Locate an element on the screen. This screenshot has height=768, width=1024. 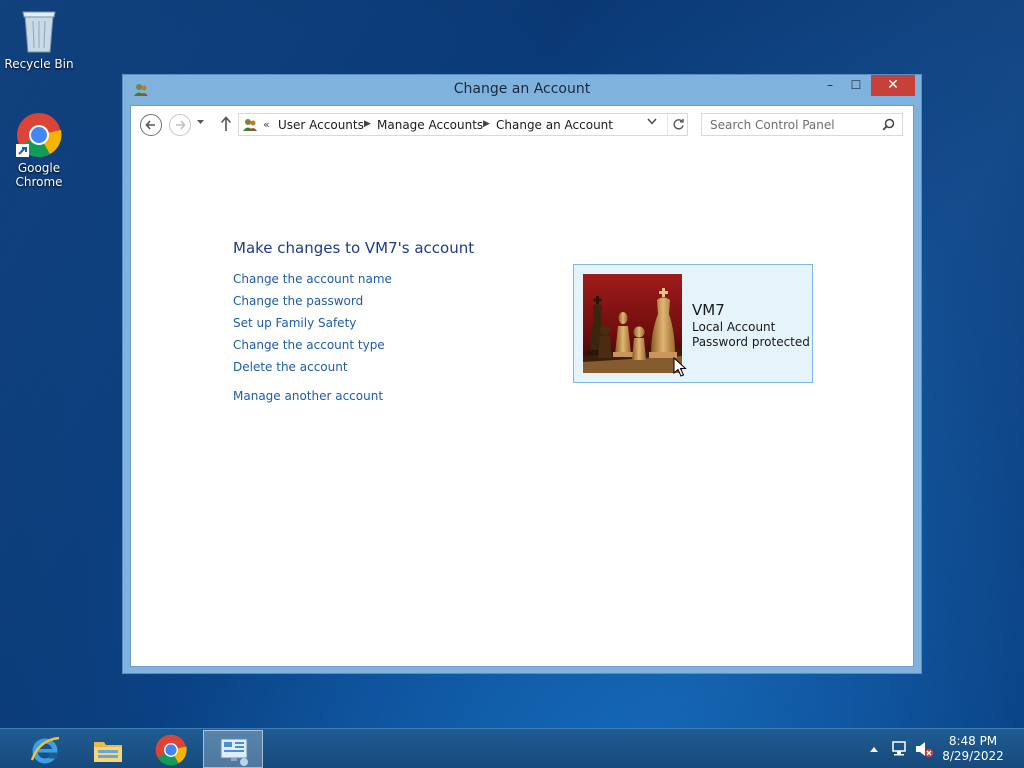
recent-locations-button is located at coordinates (200, 123).